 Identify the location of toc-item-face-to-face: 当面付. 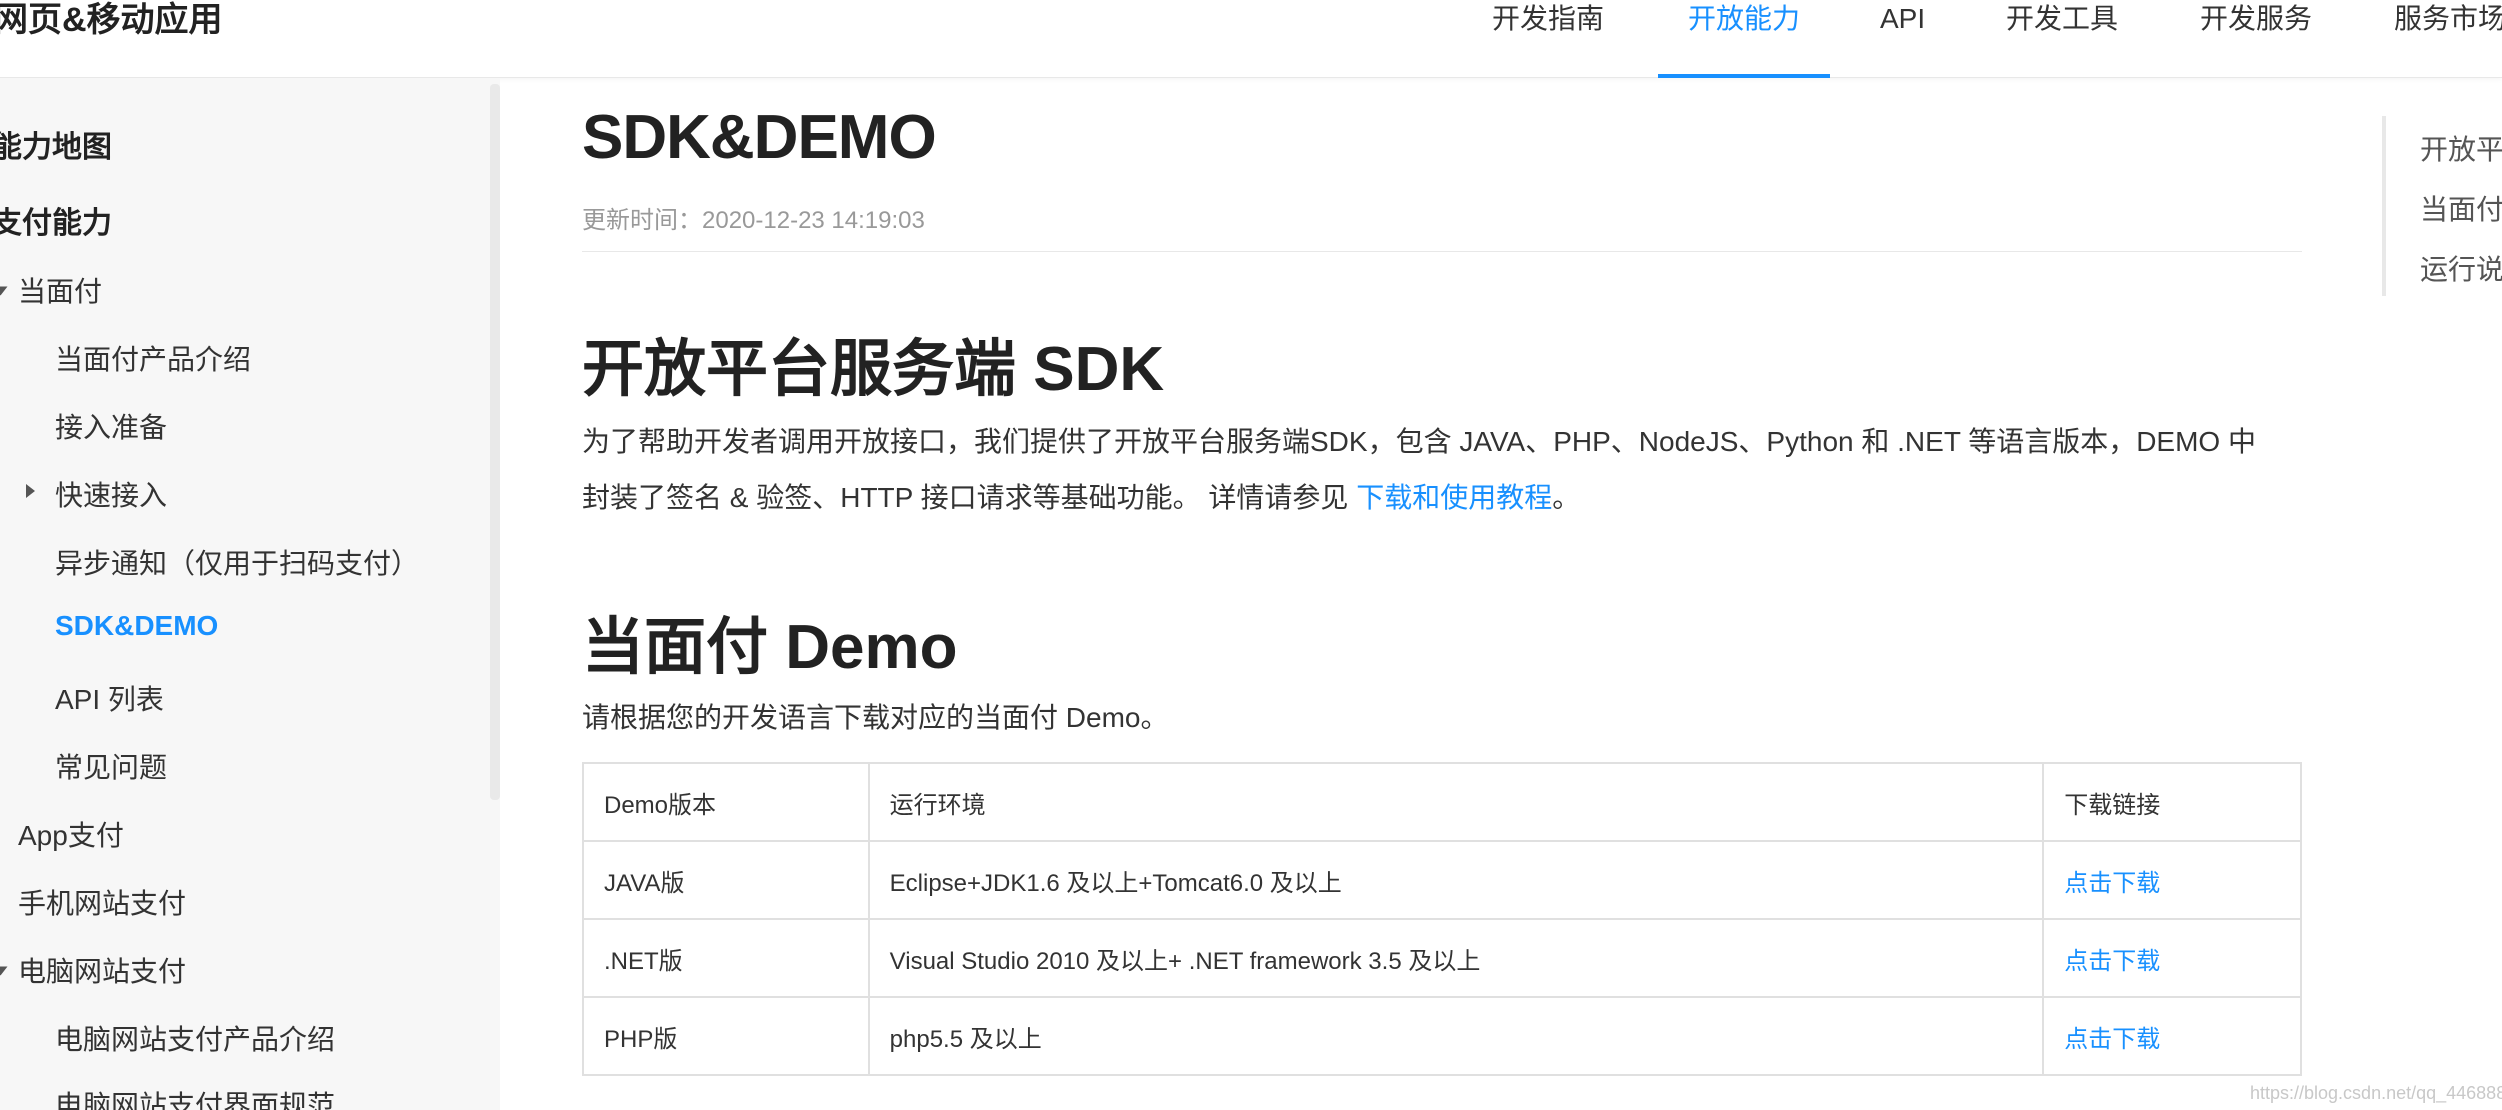
(2461, 208).